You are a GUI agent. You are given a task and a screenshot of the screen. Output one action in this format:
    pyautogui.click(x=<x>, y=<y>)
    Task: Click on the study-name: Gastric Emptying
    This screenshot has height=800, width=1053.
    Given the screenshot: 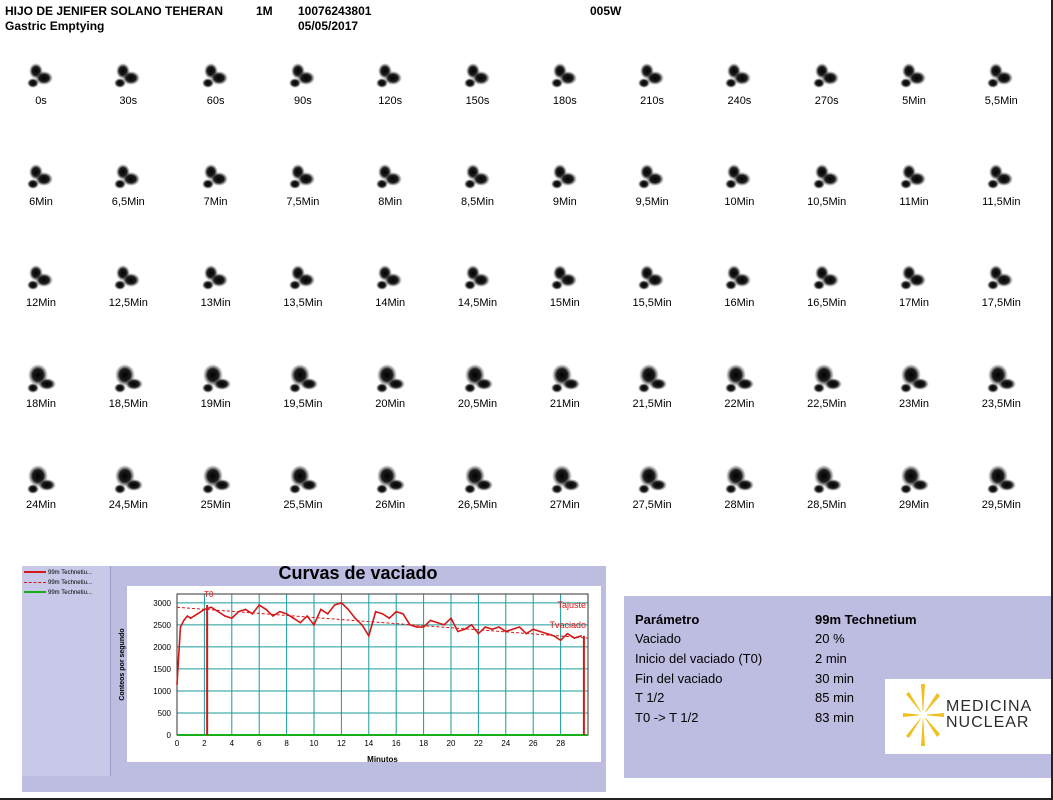 What is the action you would take?
    pyautogui.click(x=55, y=26)
    